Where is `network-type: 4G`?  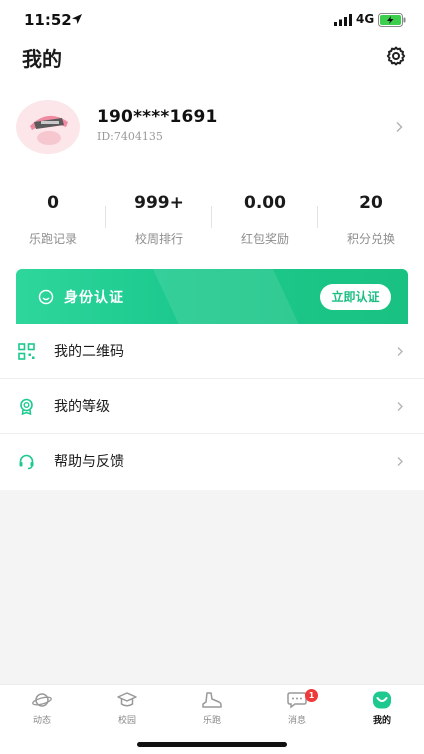
network-type: 4G is located at coordinates (365, 19).